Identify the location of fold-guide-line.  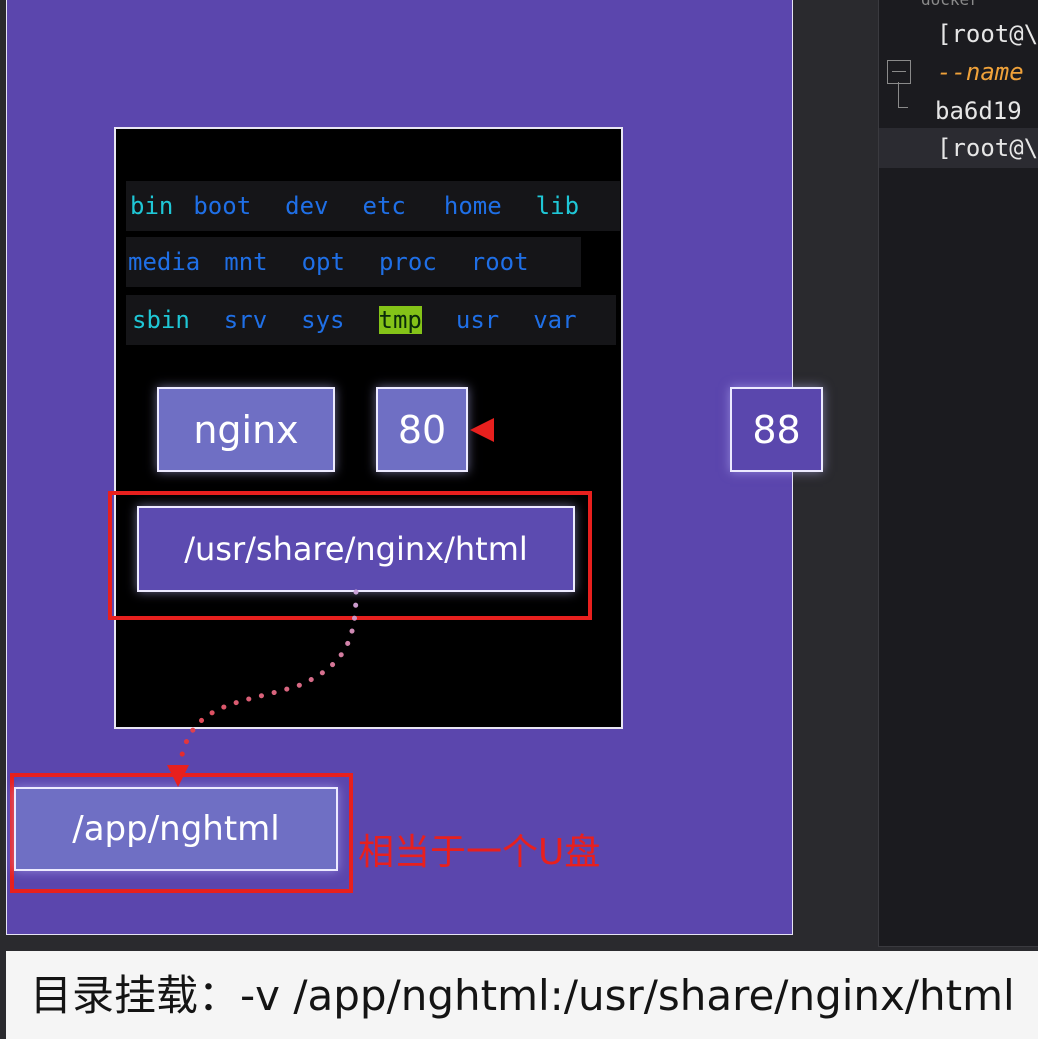
(898, 95).